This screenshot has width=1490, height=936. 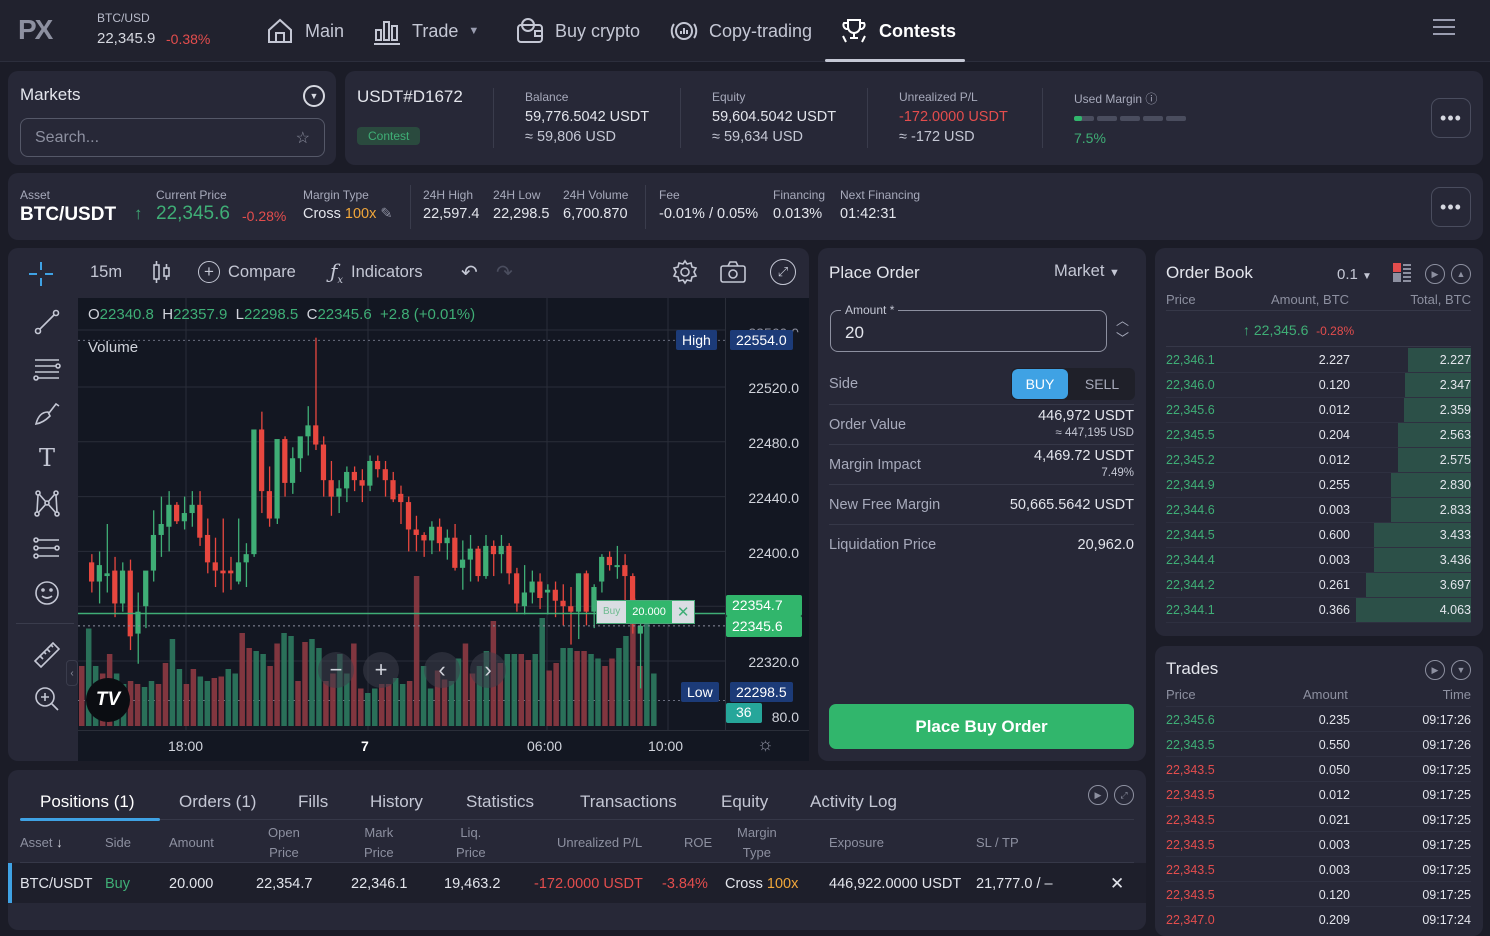 I want to click on time-scale: 18:00 7 06:00 10:00 ☼, so click(x=443, y=745).